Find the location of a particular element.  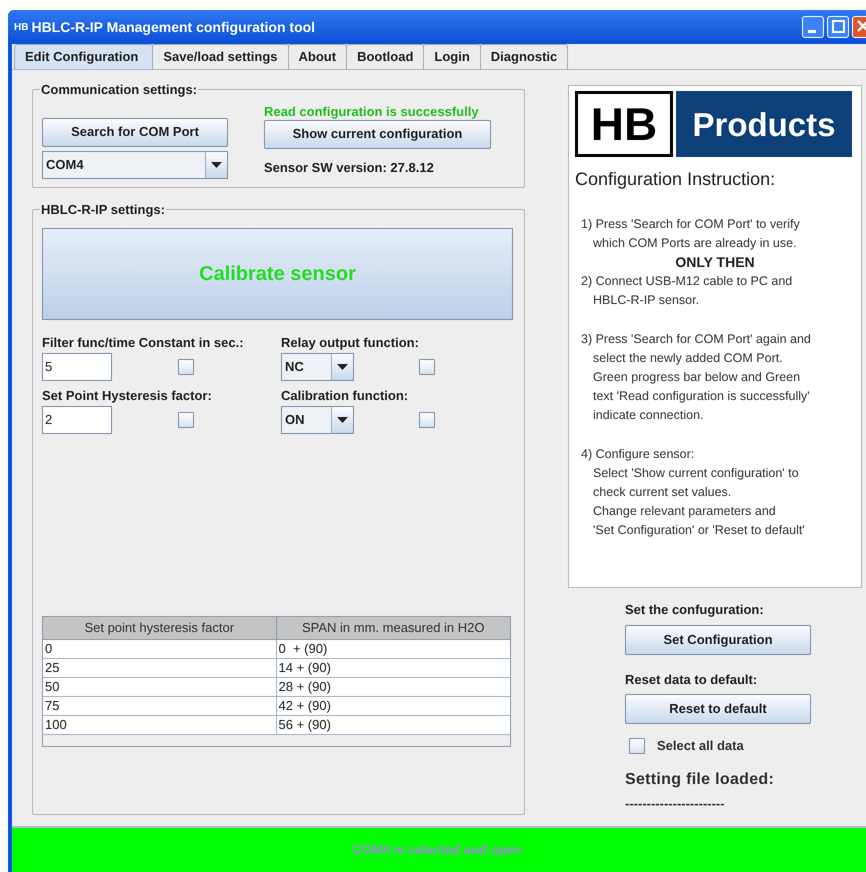

selected-value: COM4 is located at coordinates (65, 165).